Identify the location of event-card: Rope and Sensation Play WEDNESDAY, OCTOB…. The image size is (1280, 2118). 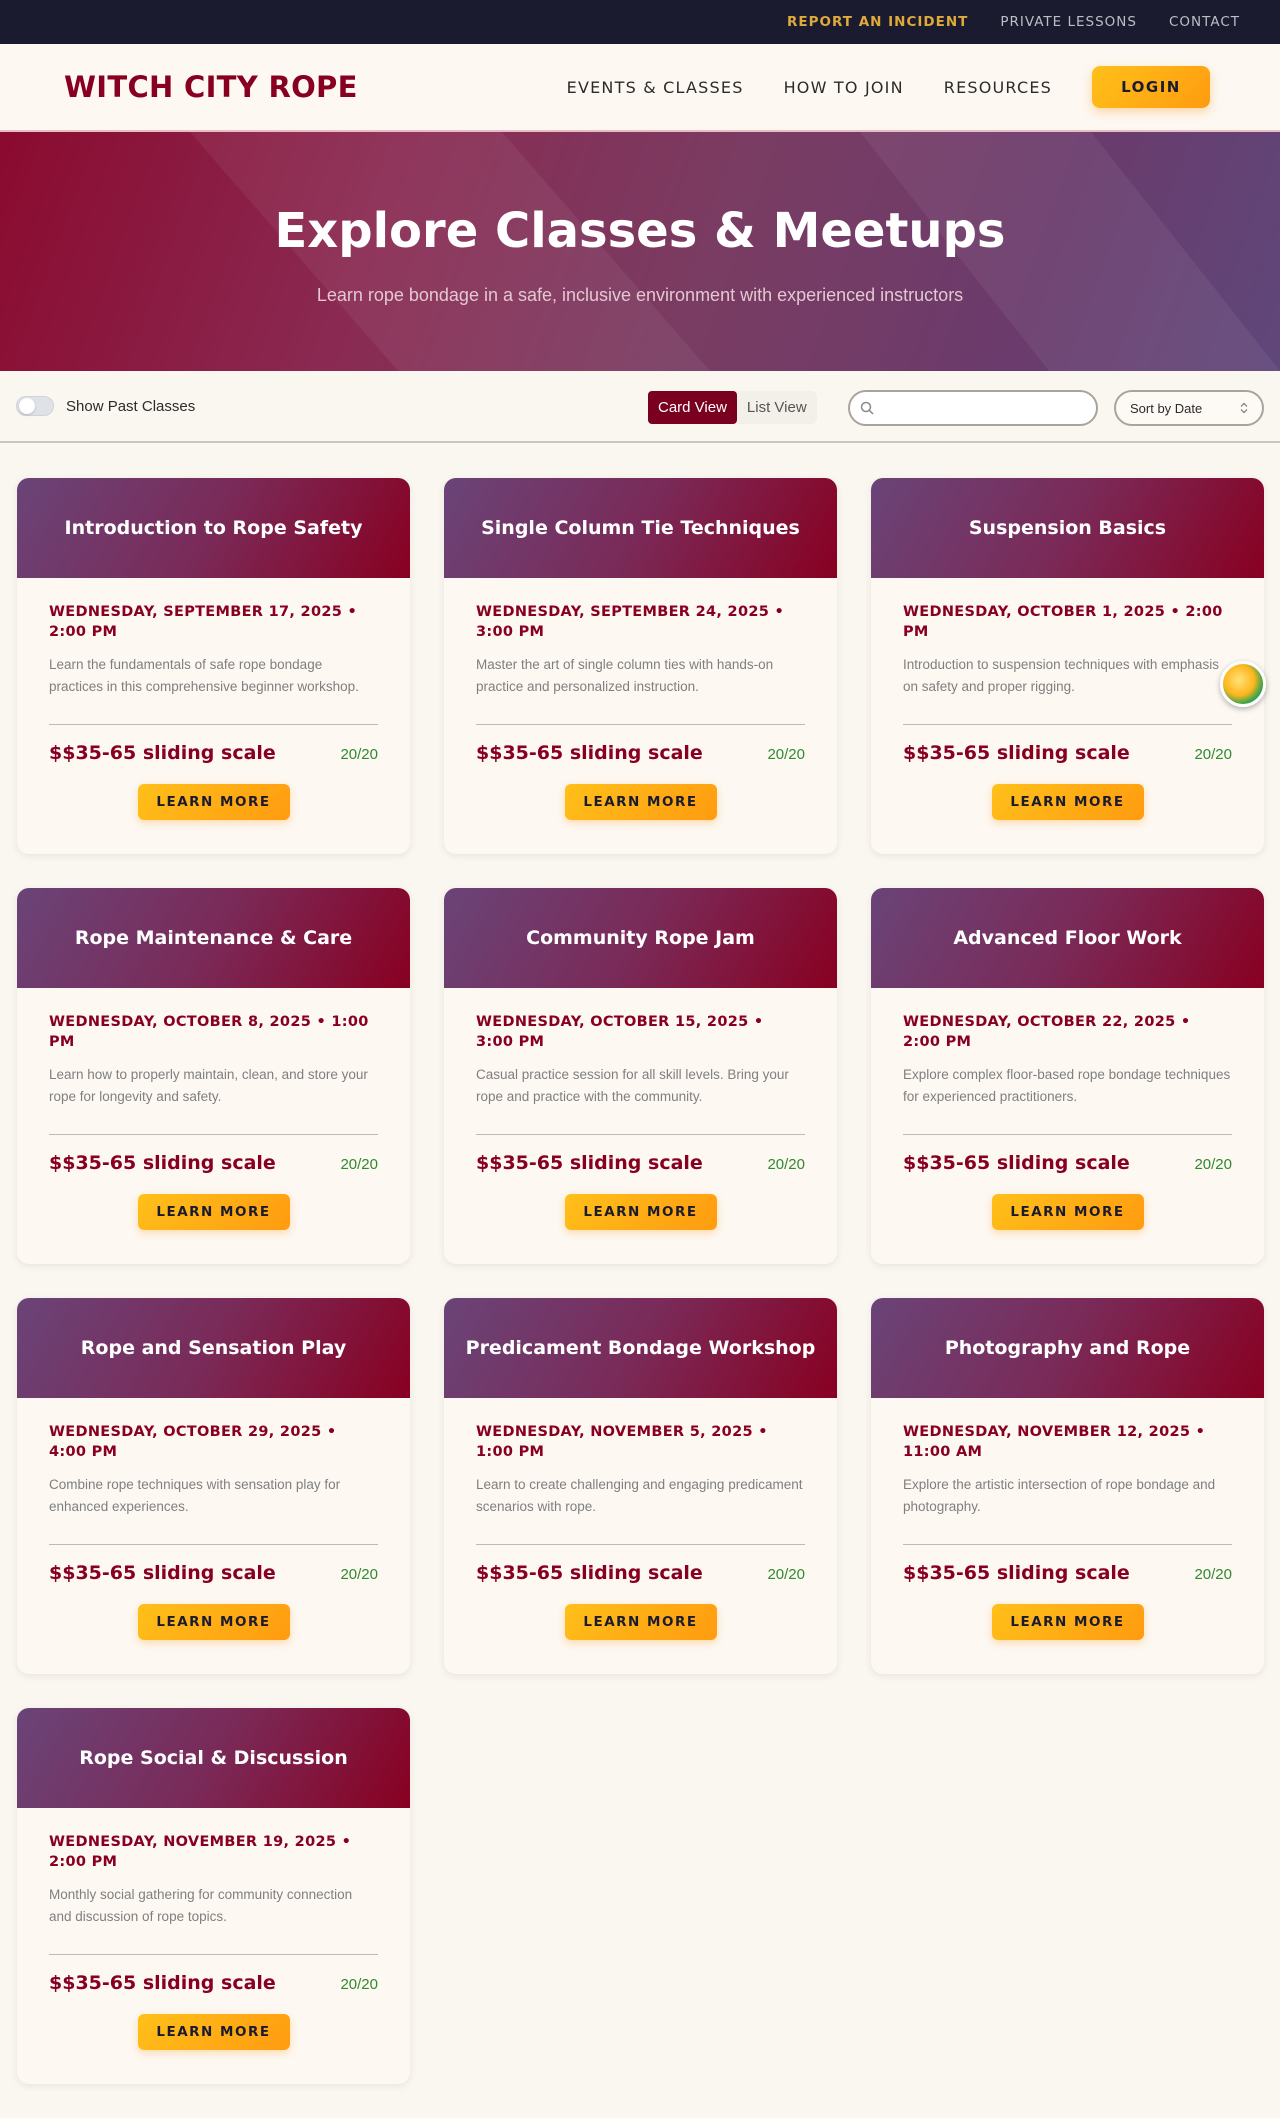
(213, 1486).